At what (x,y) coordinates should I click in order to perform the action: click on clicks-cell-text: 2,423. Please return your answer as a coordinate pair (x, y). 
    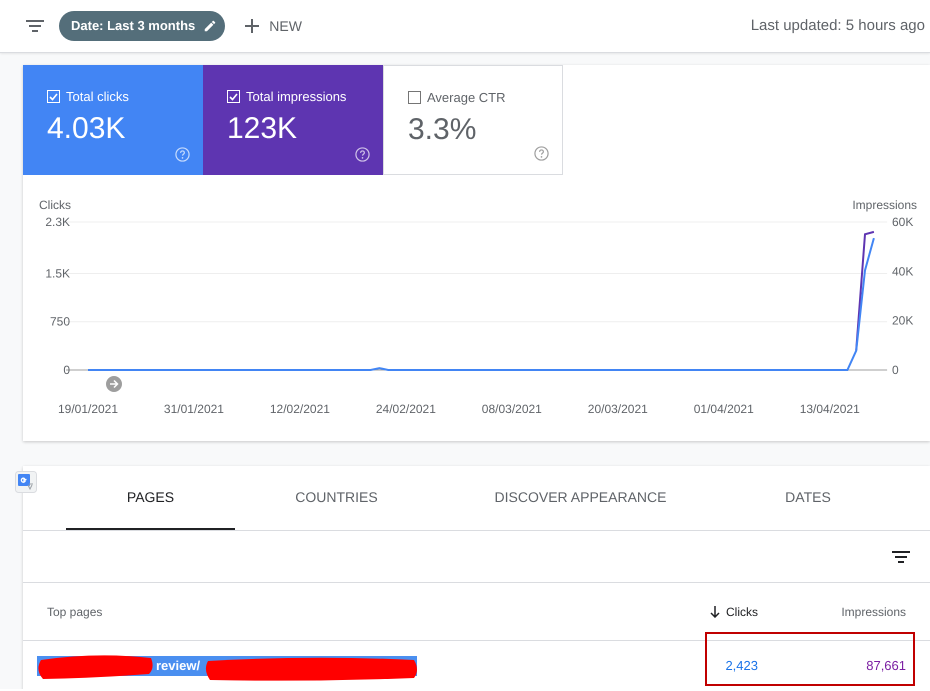
    Looking at the image, I should click on (741, 666).